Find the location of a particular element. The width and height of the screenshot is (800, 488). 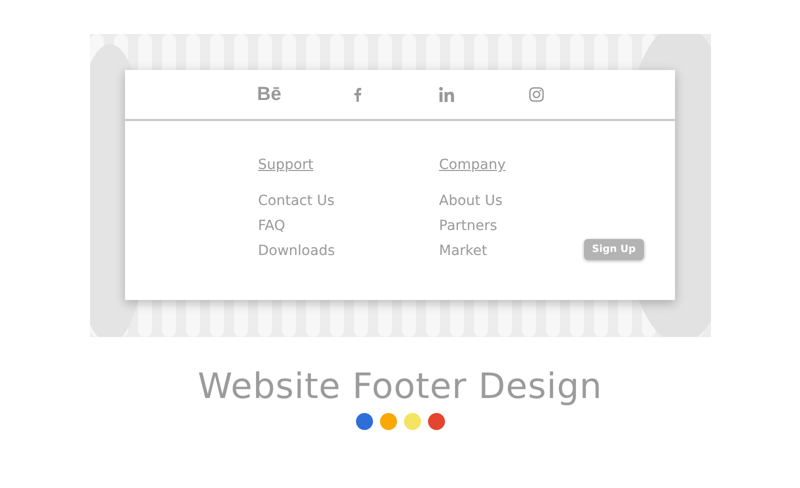

linkedin-icon is located at coordinates (447, 94).